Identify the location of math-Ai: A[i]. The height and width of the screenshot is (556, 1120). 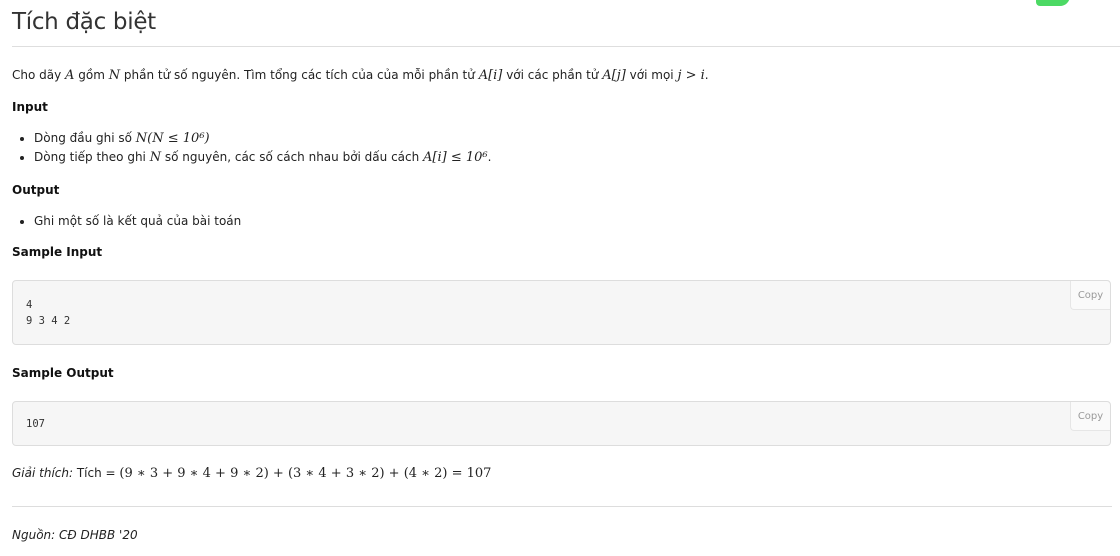
(490, 75).